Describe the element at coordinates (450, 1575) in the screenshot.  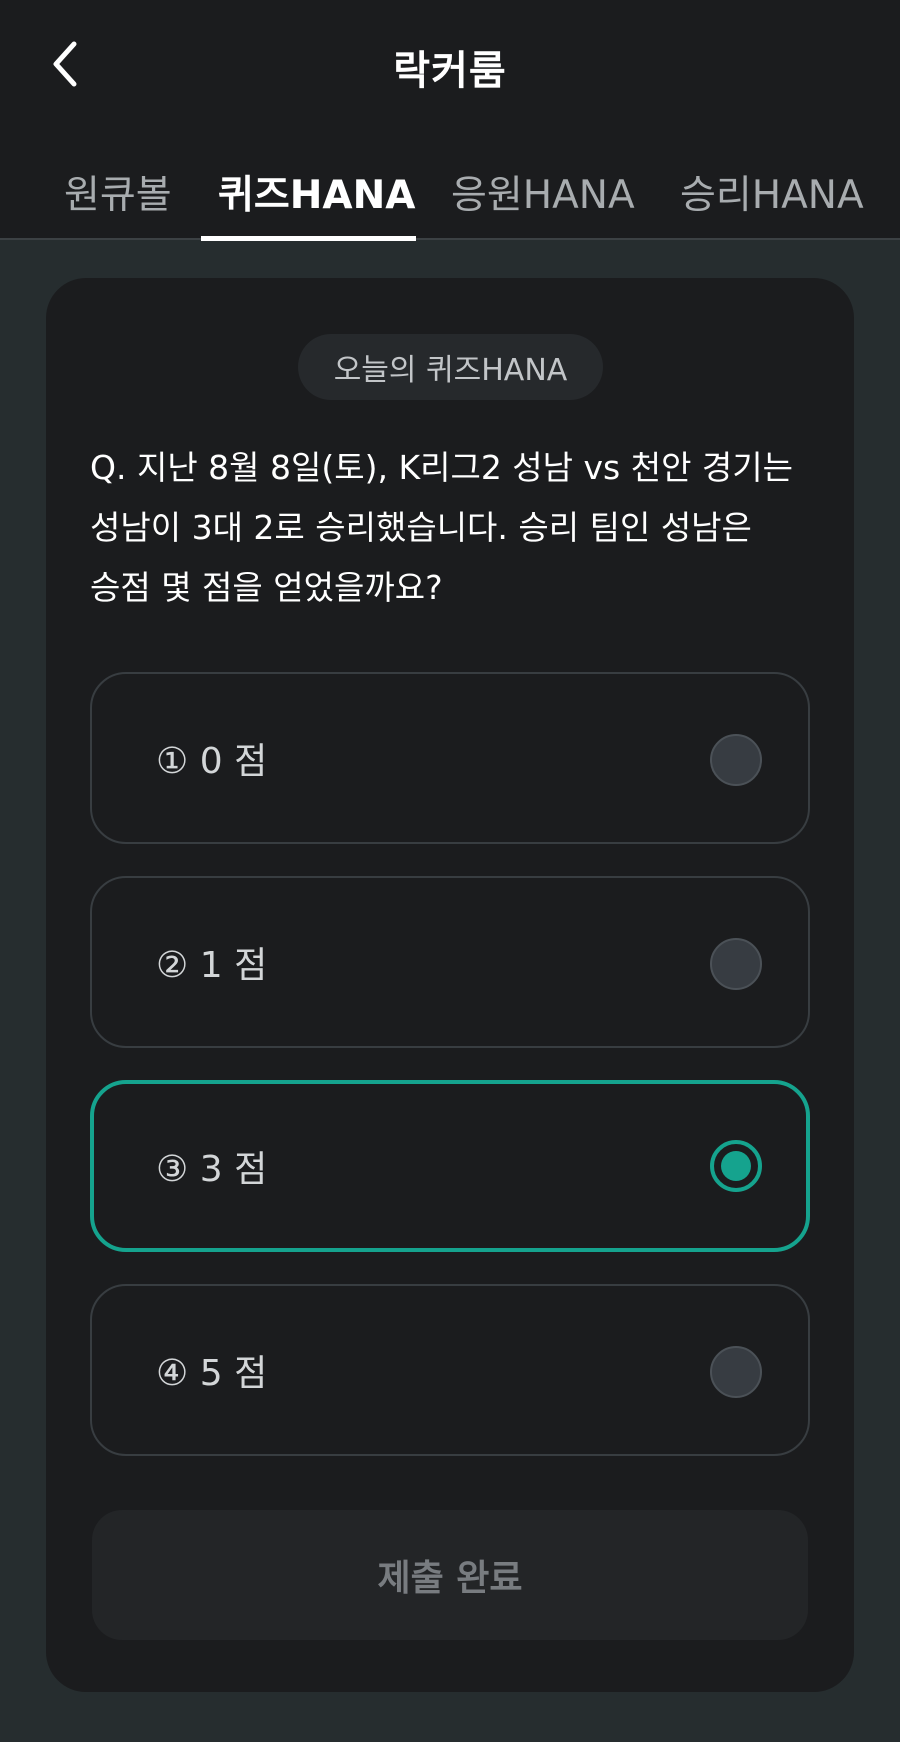
I see `submit-button: 제출 완료` at that location.